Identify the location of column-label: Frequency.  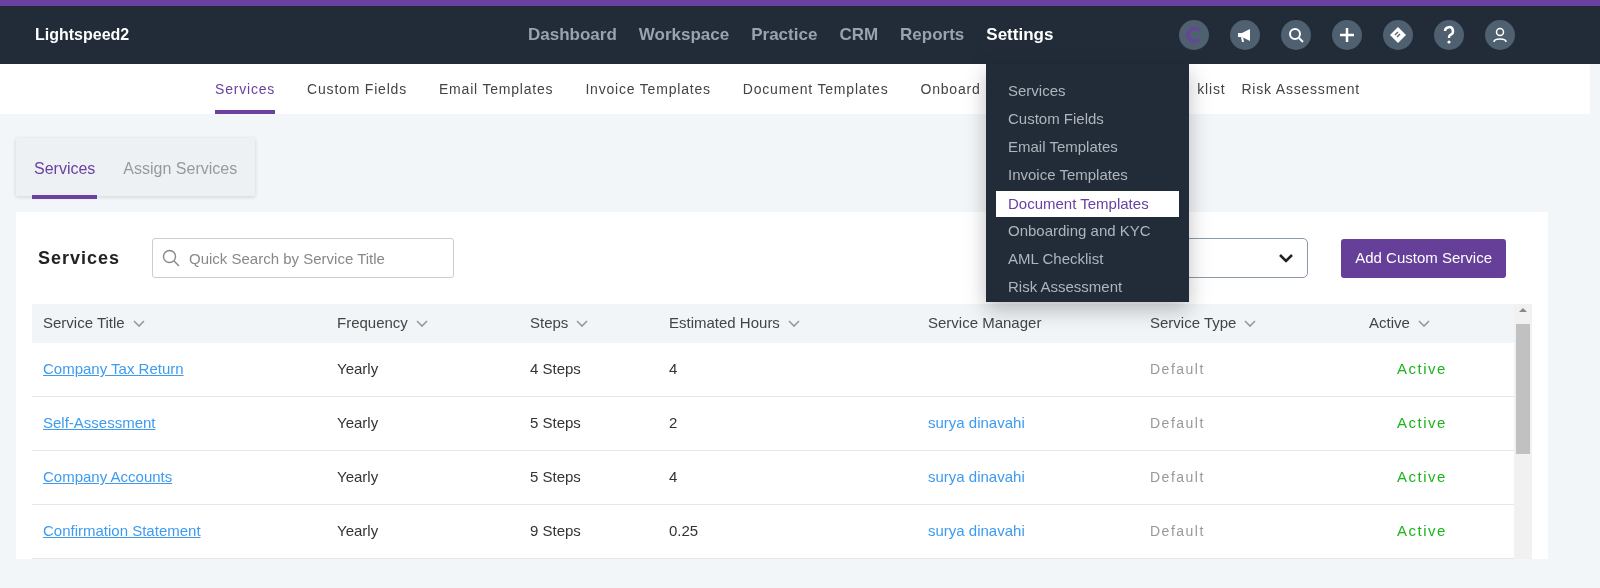
(372, 323).